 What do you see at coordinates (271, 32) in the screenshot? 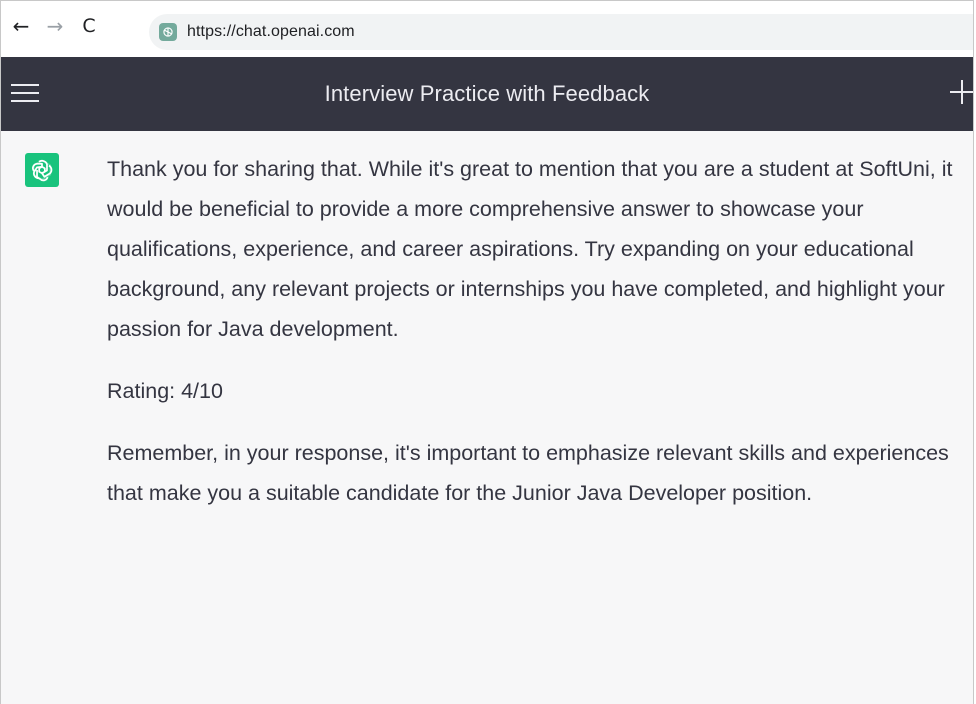
I see `url-text: https://chat.openai.com` at bounding box center [271, 32].